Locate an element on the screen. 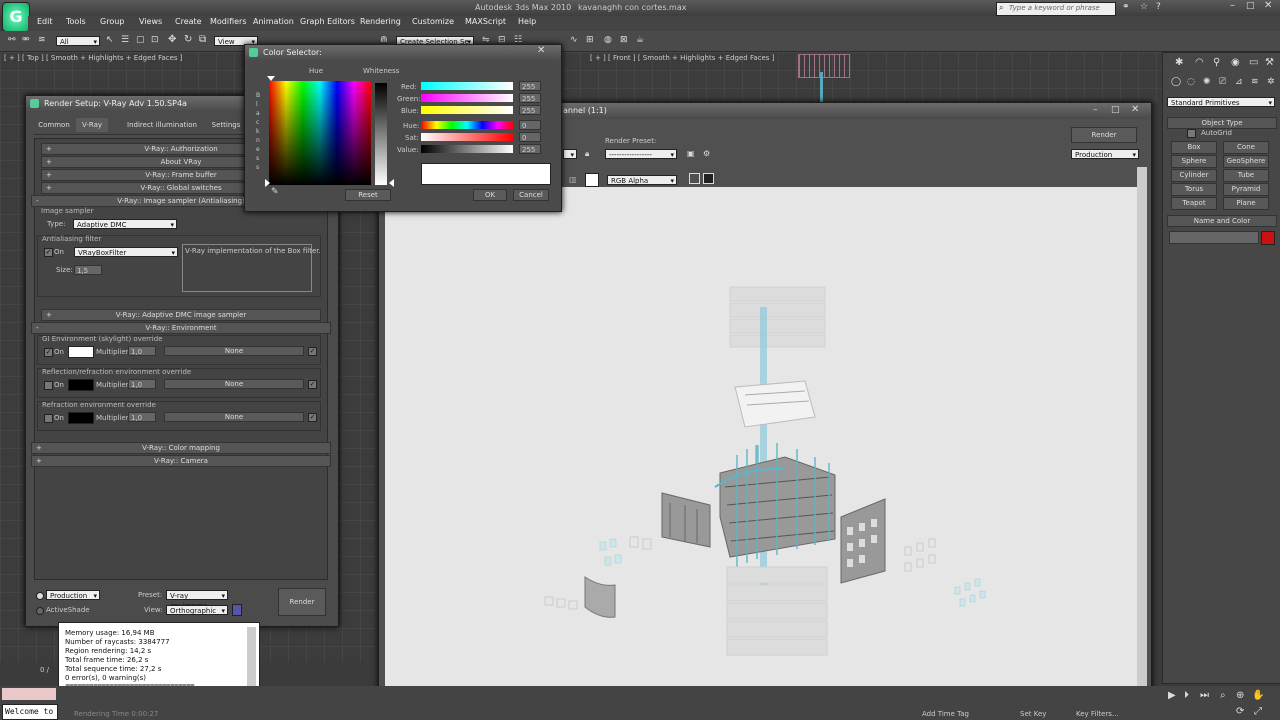 The width and height of the screenshot is (1280, 720). refraction-env-map-checkbox: ✓ is located at coordinates (312, 417).